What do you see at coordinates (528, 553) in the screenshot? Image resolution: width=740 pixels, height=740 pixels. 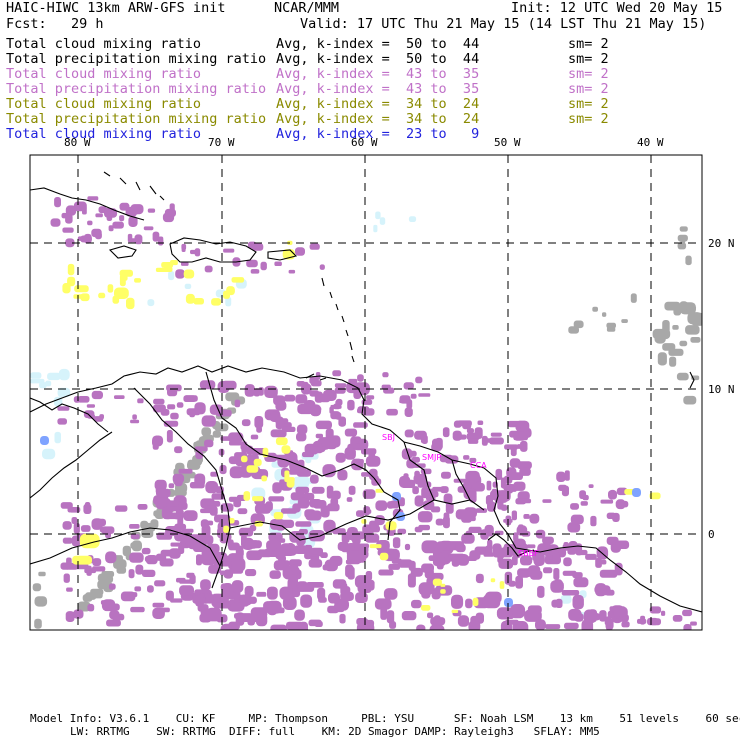 I see `station-label-sbbf: SBBF` at bounding box center [528, 553].